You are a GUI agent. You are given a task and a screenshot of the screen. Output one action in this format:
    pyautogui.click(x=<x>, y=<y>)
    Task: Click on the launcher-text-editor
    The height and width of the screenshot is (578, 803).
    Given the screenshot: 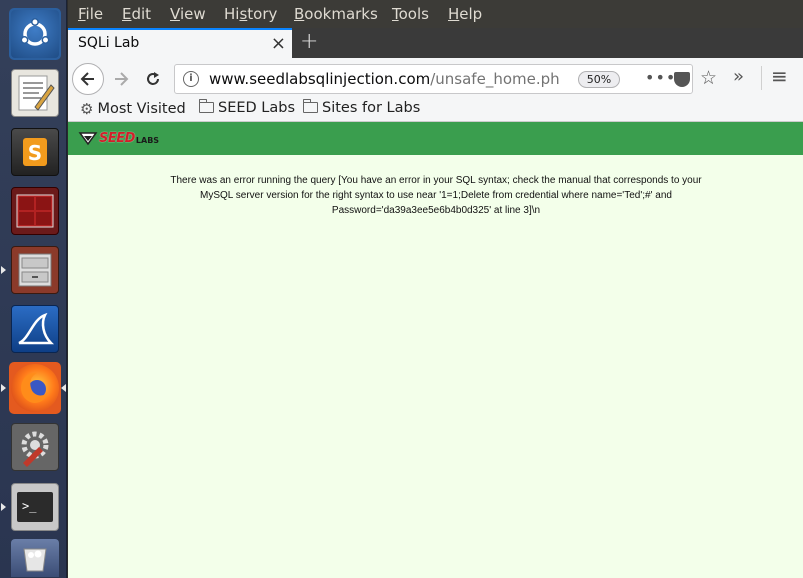 What is the action you would take?
    pyautogui.click(x=35, y=93)
    